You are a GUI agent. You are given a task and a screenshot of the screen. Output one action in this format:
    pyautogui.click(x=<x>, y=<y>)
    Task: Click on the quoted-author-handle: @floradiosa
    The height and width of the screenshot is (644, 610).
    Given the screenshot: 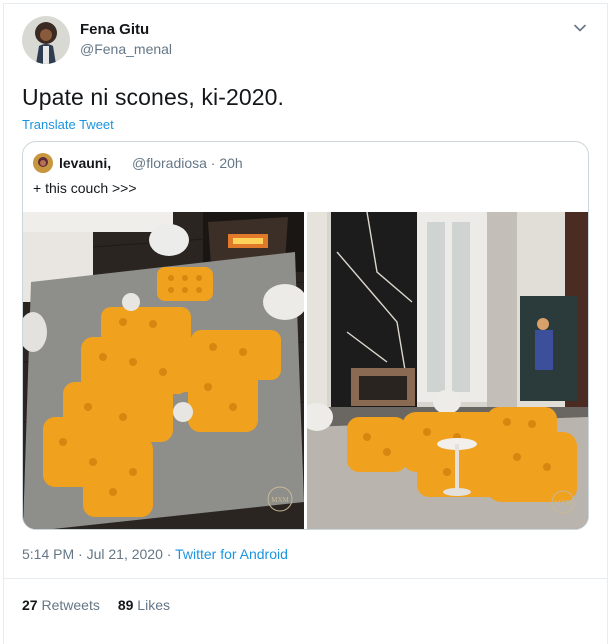 What is the action you would take?
    pyautogui.click(x=169, y=163)
    